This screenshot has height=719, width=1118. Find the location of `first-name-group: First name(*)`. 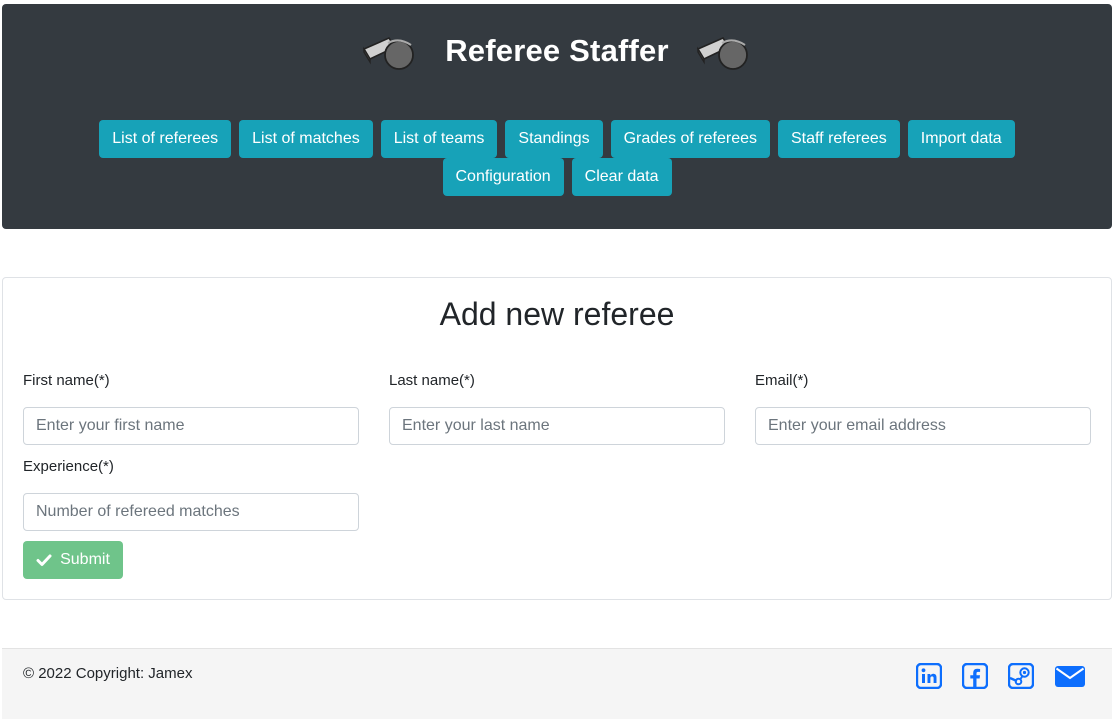

first-name-group: First name(*) is located at coordinates (191, 408).